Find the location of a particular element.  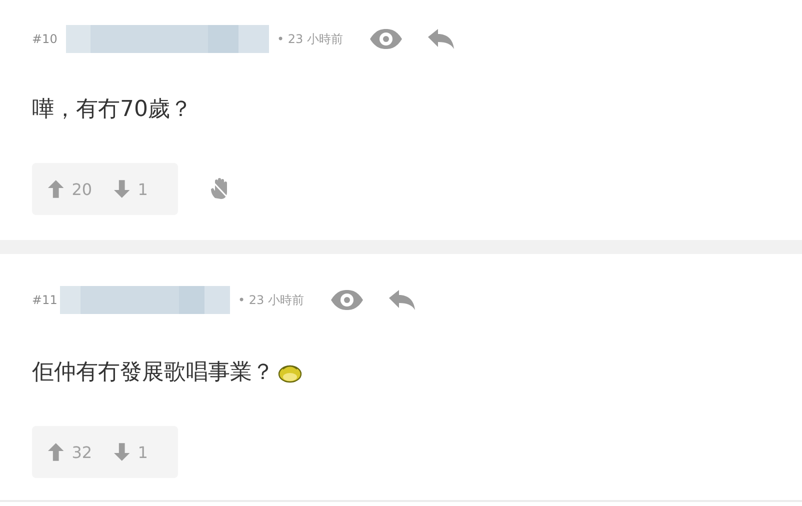

upvote-count: 20 is located at coordinates (82, 189).